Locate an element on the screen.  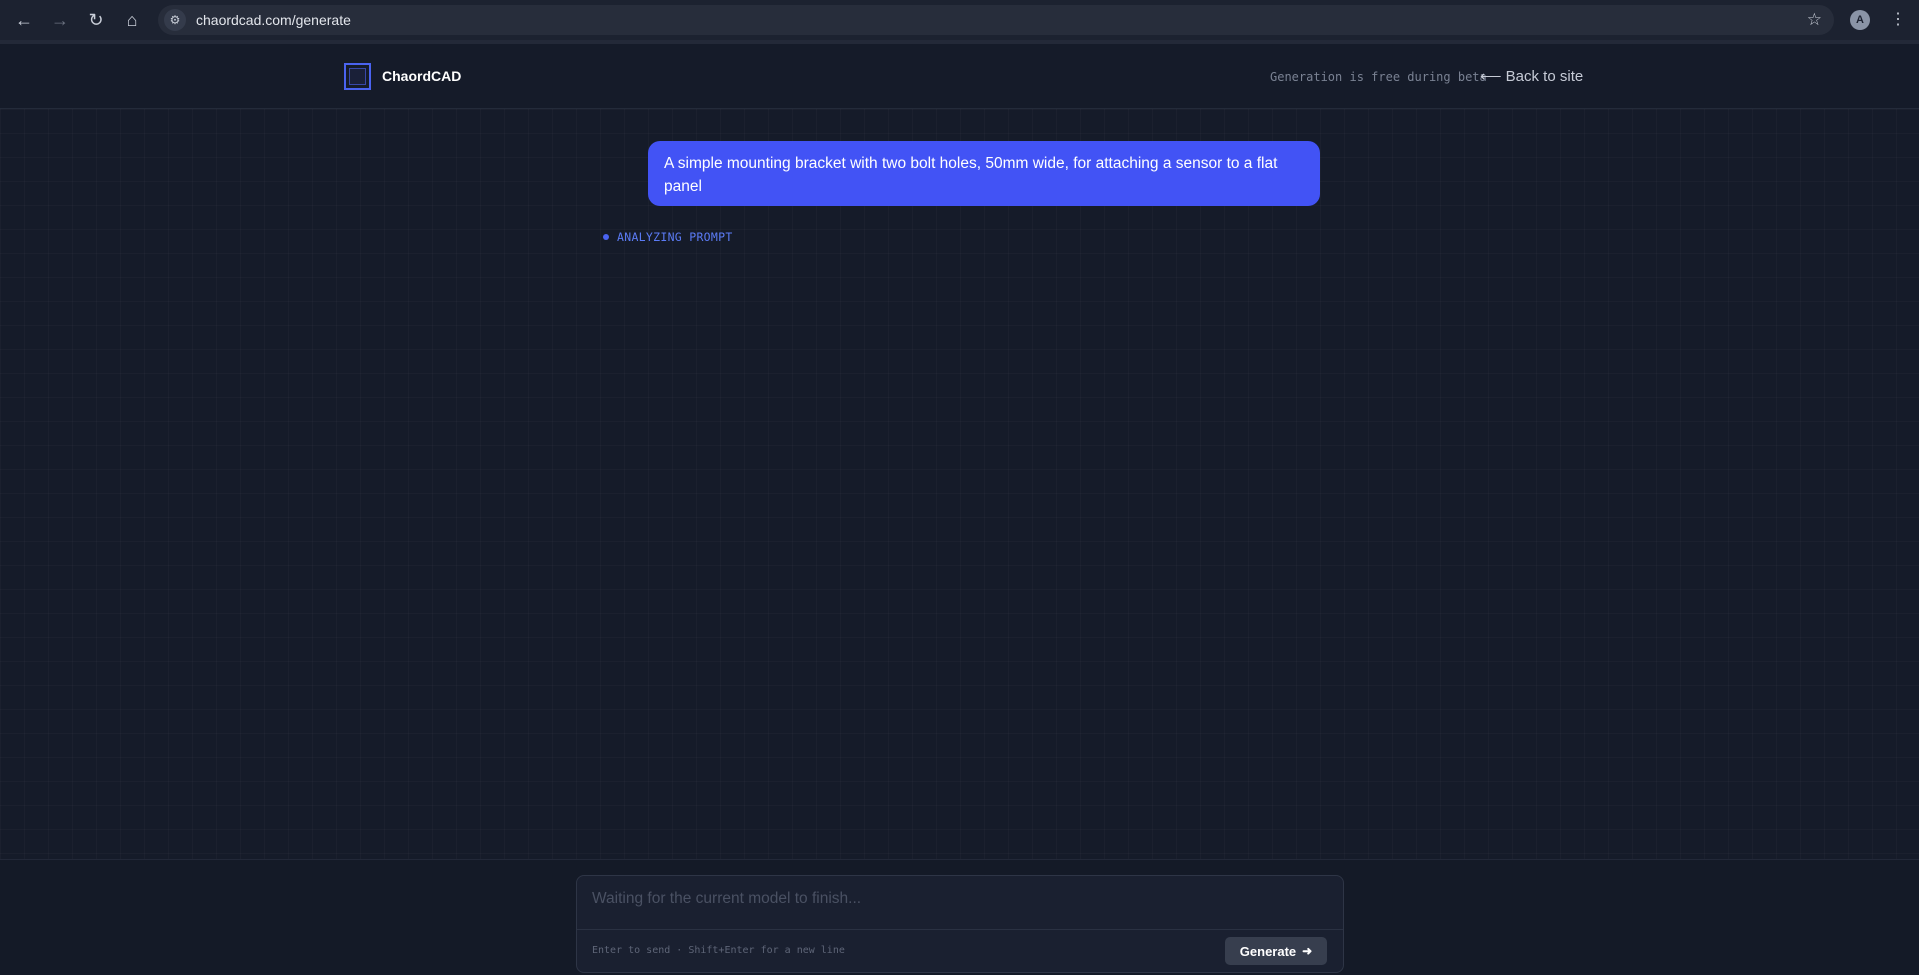
address-bar: ⚙ chaordcad.com/generate ☆ is located at coordinates (996, 20).